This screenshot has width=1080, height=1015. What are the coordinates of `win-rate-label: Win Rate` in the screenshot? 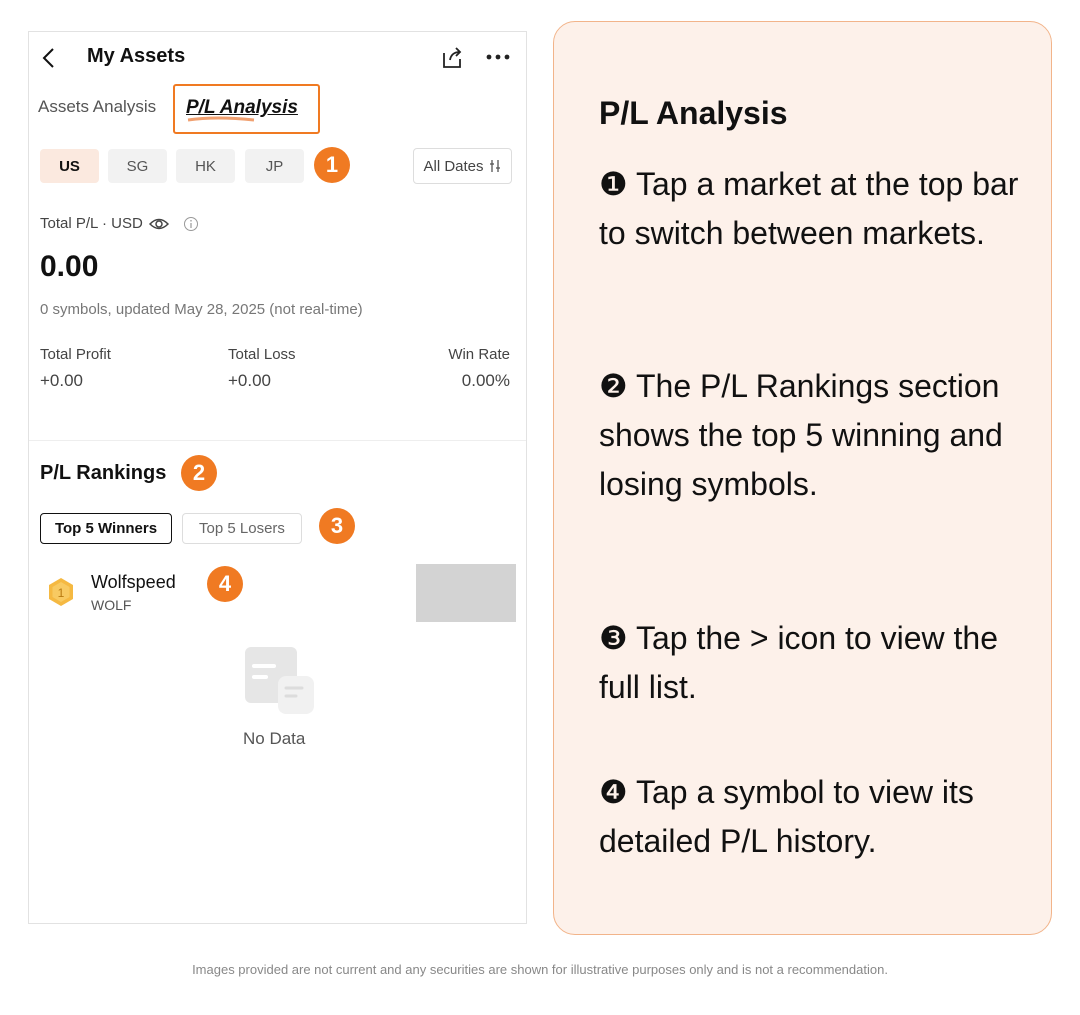 It's located at (479, 354).